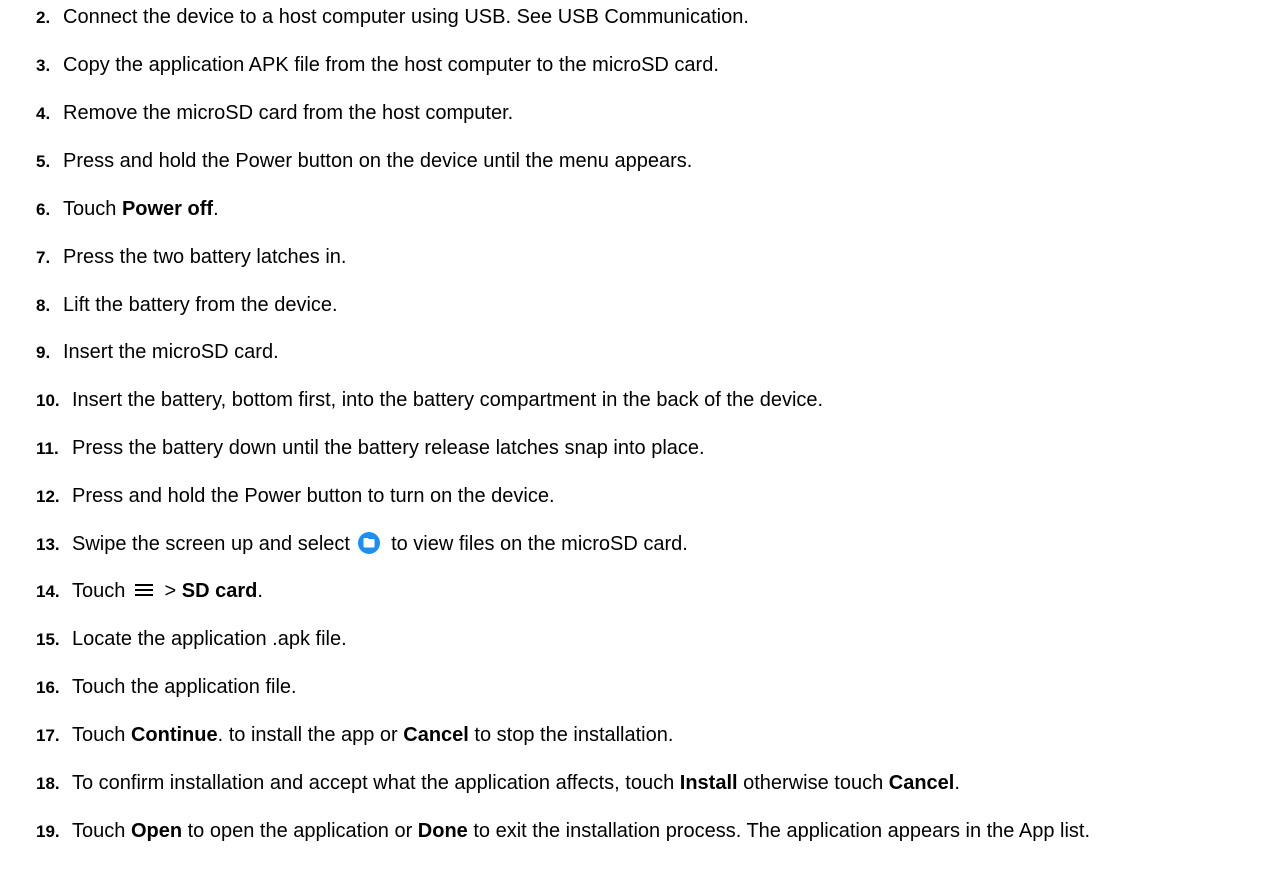 The width and height of the screenshot is (1269, 893). Describe the element at coordinates (200, 305) in the screenshot. I see `step-text: Lift the battery from the device.` at that location.